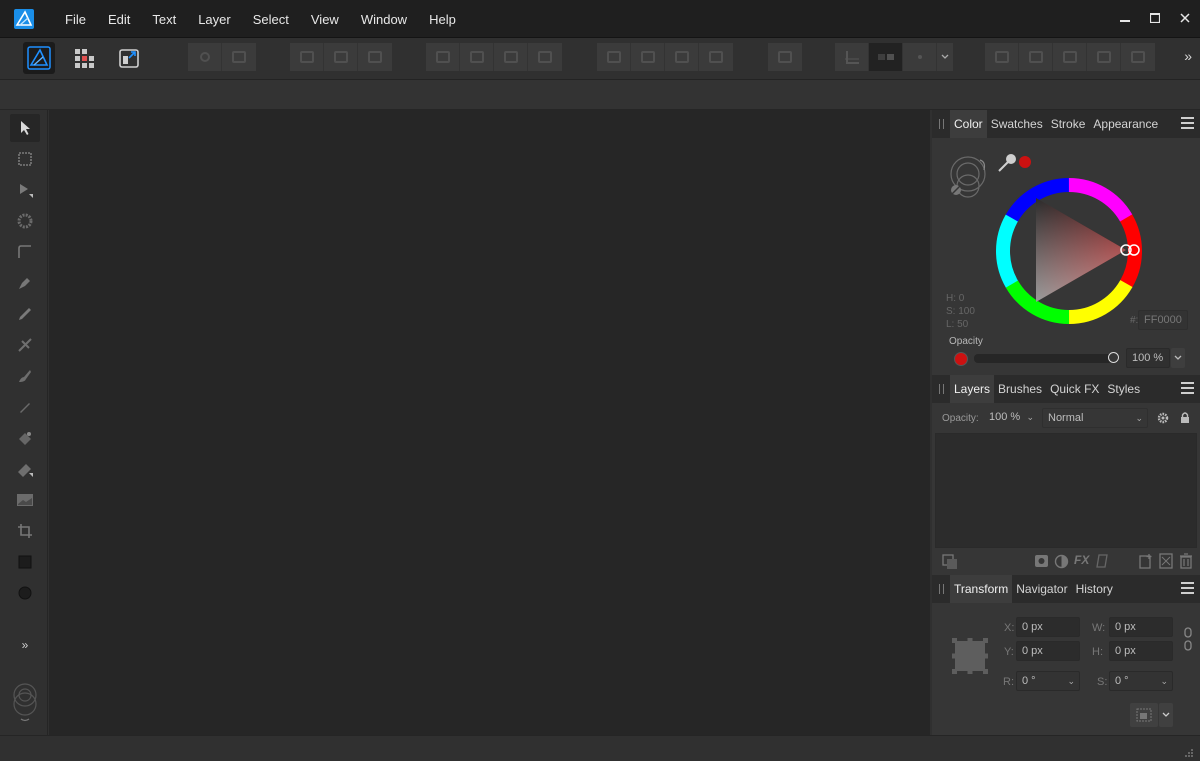 The height and width of the screenshot is (761, 1200). What do you see at coordinates (1189, 753) in the screenshot?
I see `resize-grip-icon` at bounding box center [1189, 753].